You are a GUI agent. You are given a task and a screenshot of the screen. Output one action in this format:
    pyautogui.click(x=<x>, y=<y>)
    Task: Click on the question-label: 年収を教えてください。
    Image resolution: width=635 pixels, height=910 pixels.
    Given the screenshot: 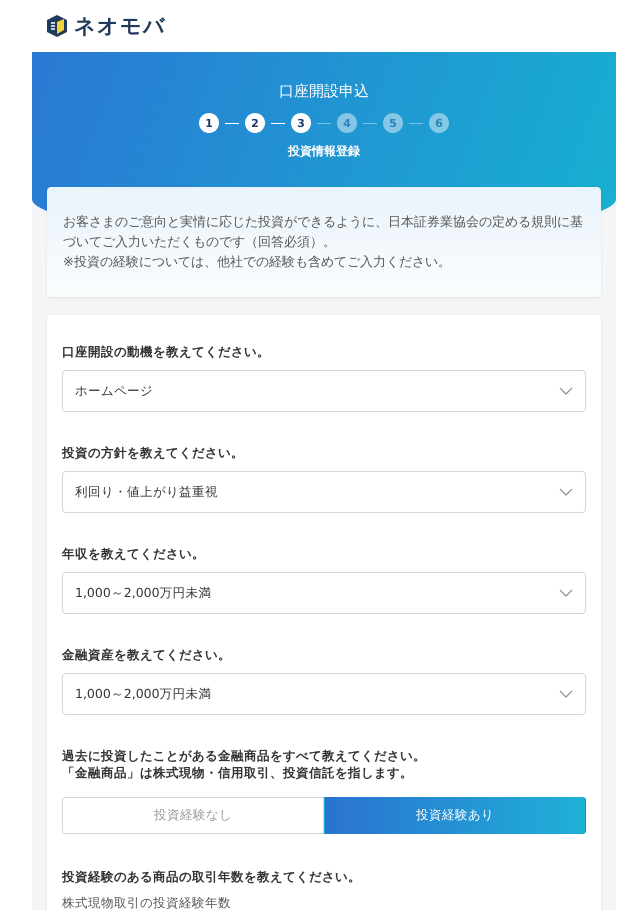 What is the action you would take?
    pyautogui.click(x=134, y=553)
    